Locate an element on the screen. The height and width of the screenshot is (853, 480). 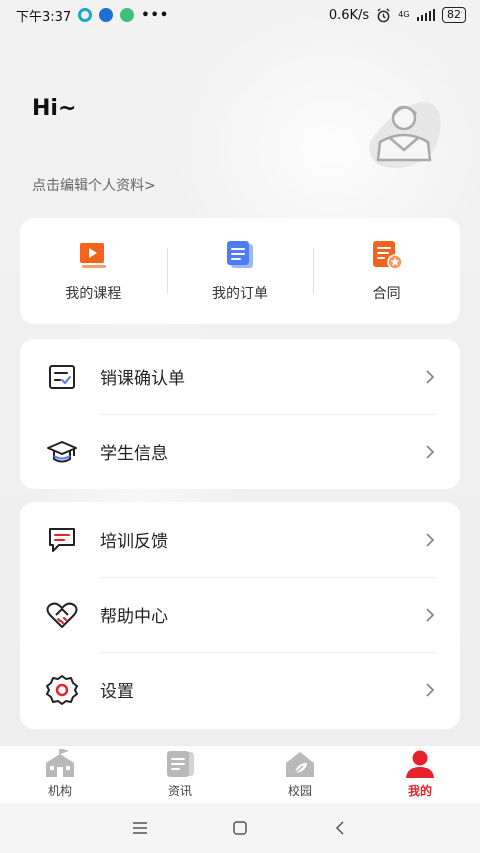
checklist-icon is located at coordinates (62, 377).